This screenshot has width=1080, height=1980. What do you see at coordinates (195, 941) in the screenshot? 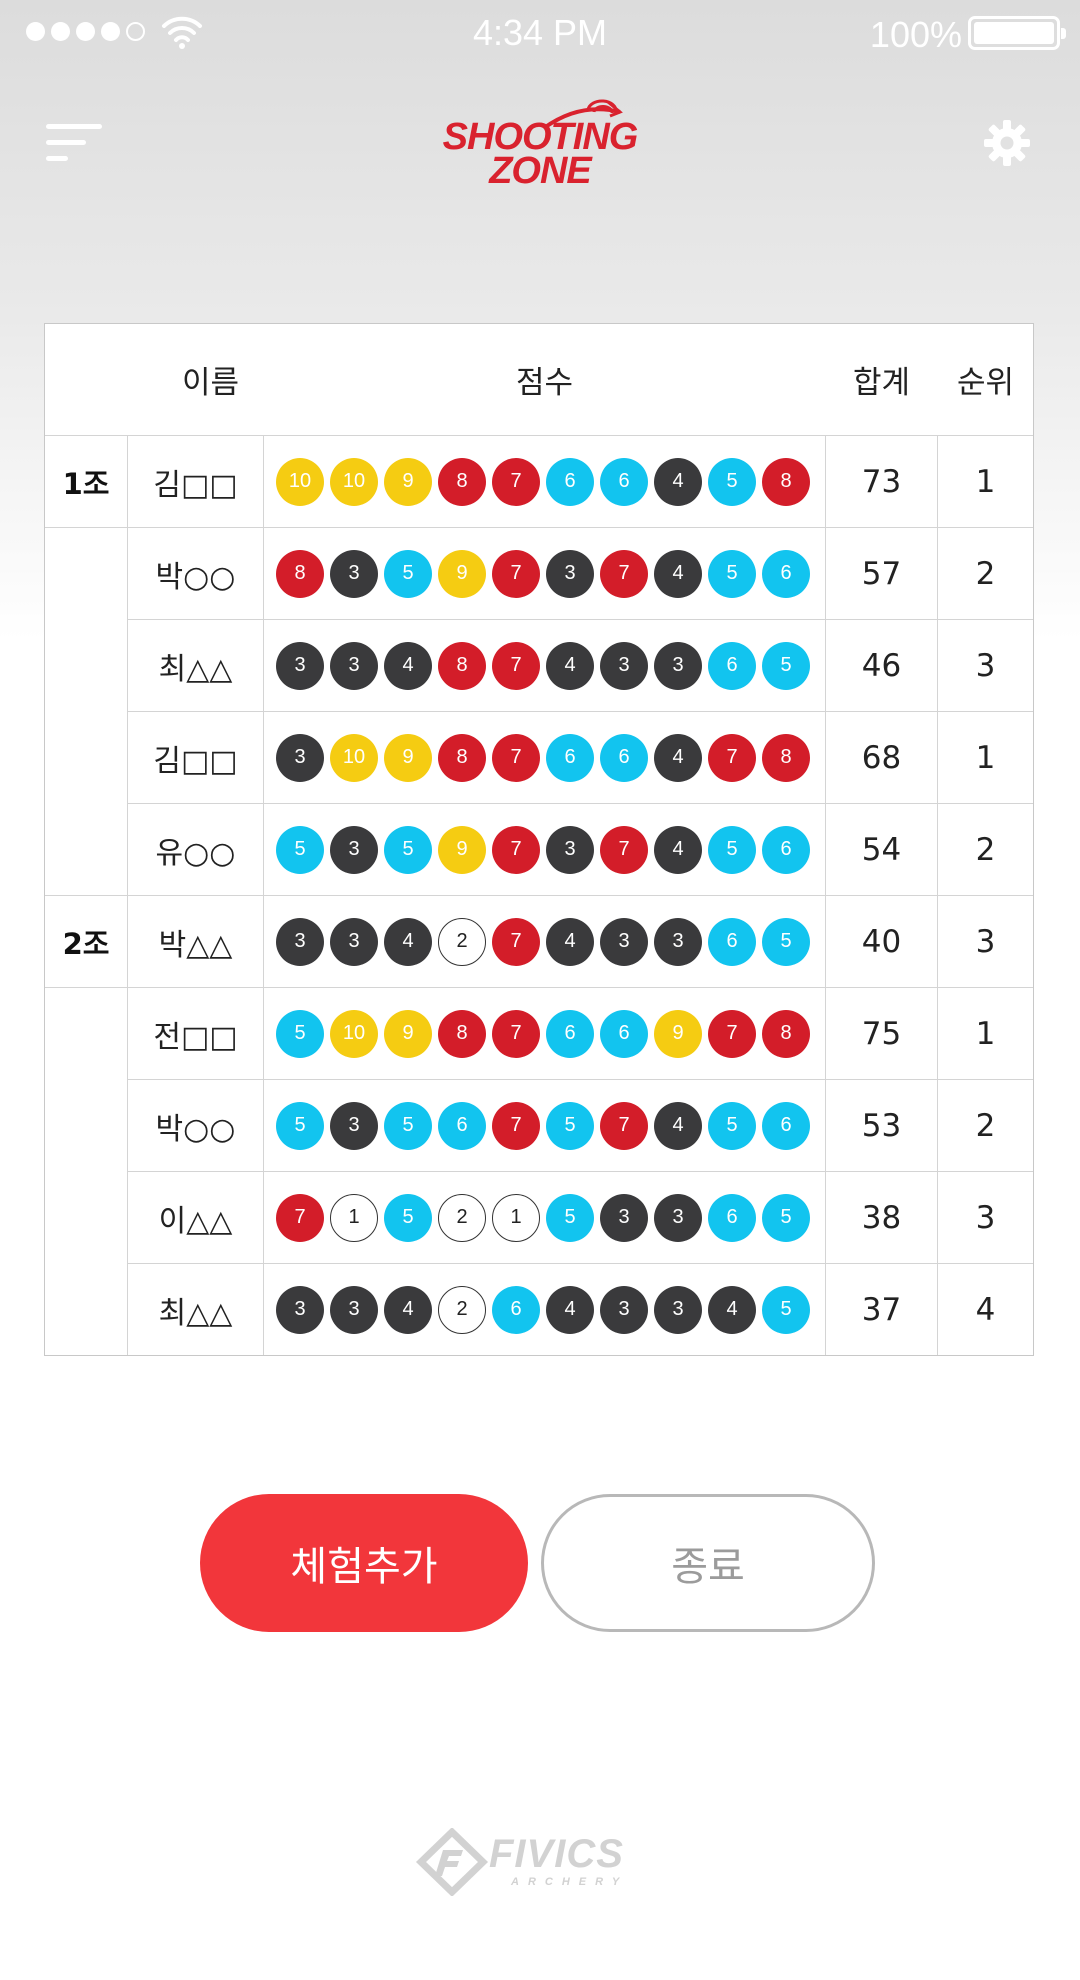
I see `player-name: 박△△` at bounding box center [195, 941].